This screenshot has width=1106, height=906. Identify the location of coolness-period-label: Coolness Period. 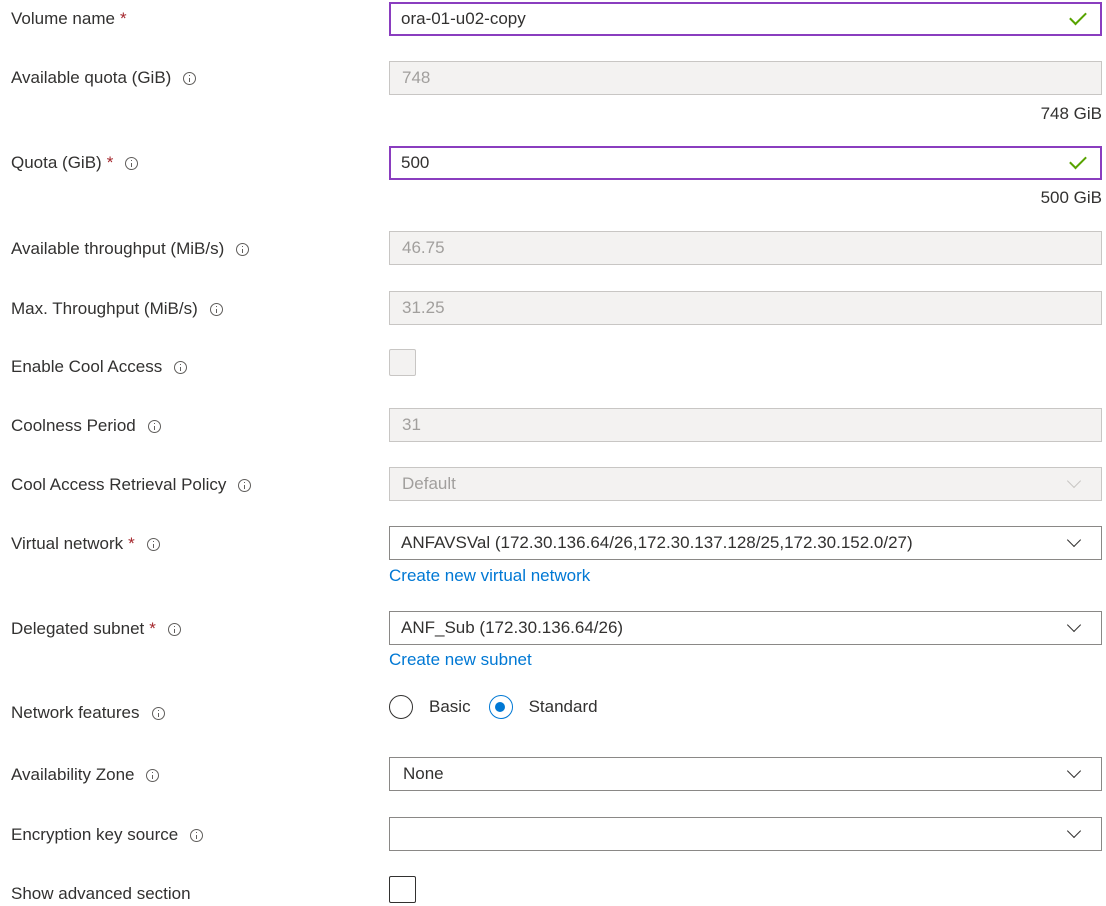
(86, 426).